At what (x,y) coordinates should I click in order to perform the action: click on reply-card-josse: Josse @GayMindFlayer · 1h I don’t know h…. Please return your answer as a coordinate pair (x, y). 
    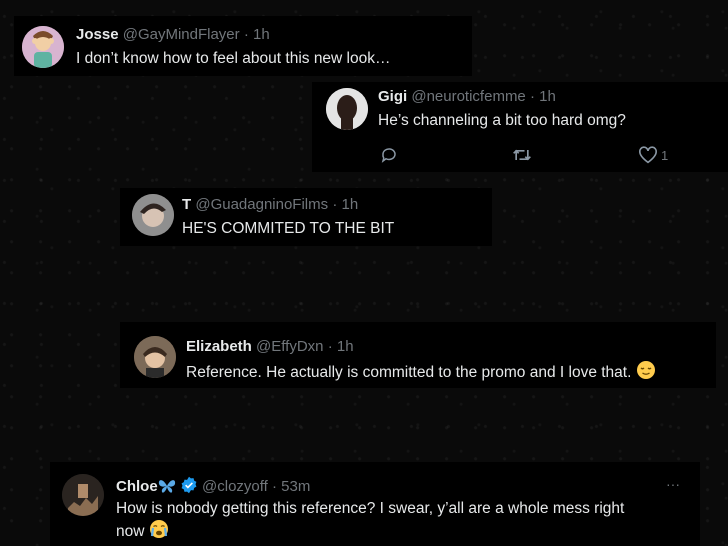
    Looking at the image, I should click on (243, 46).